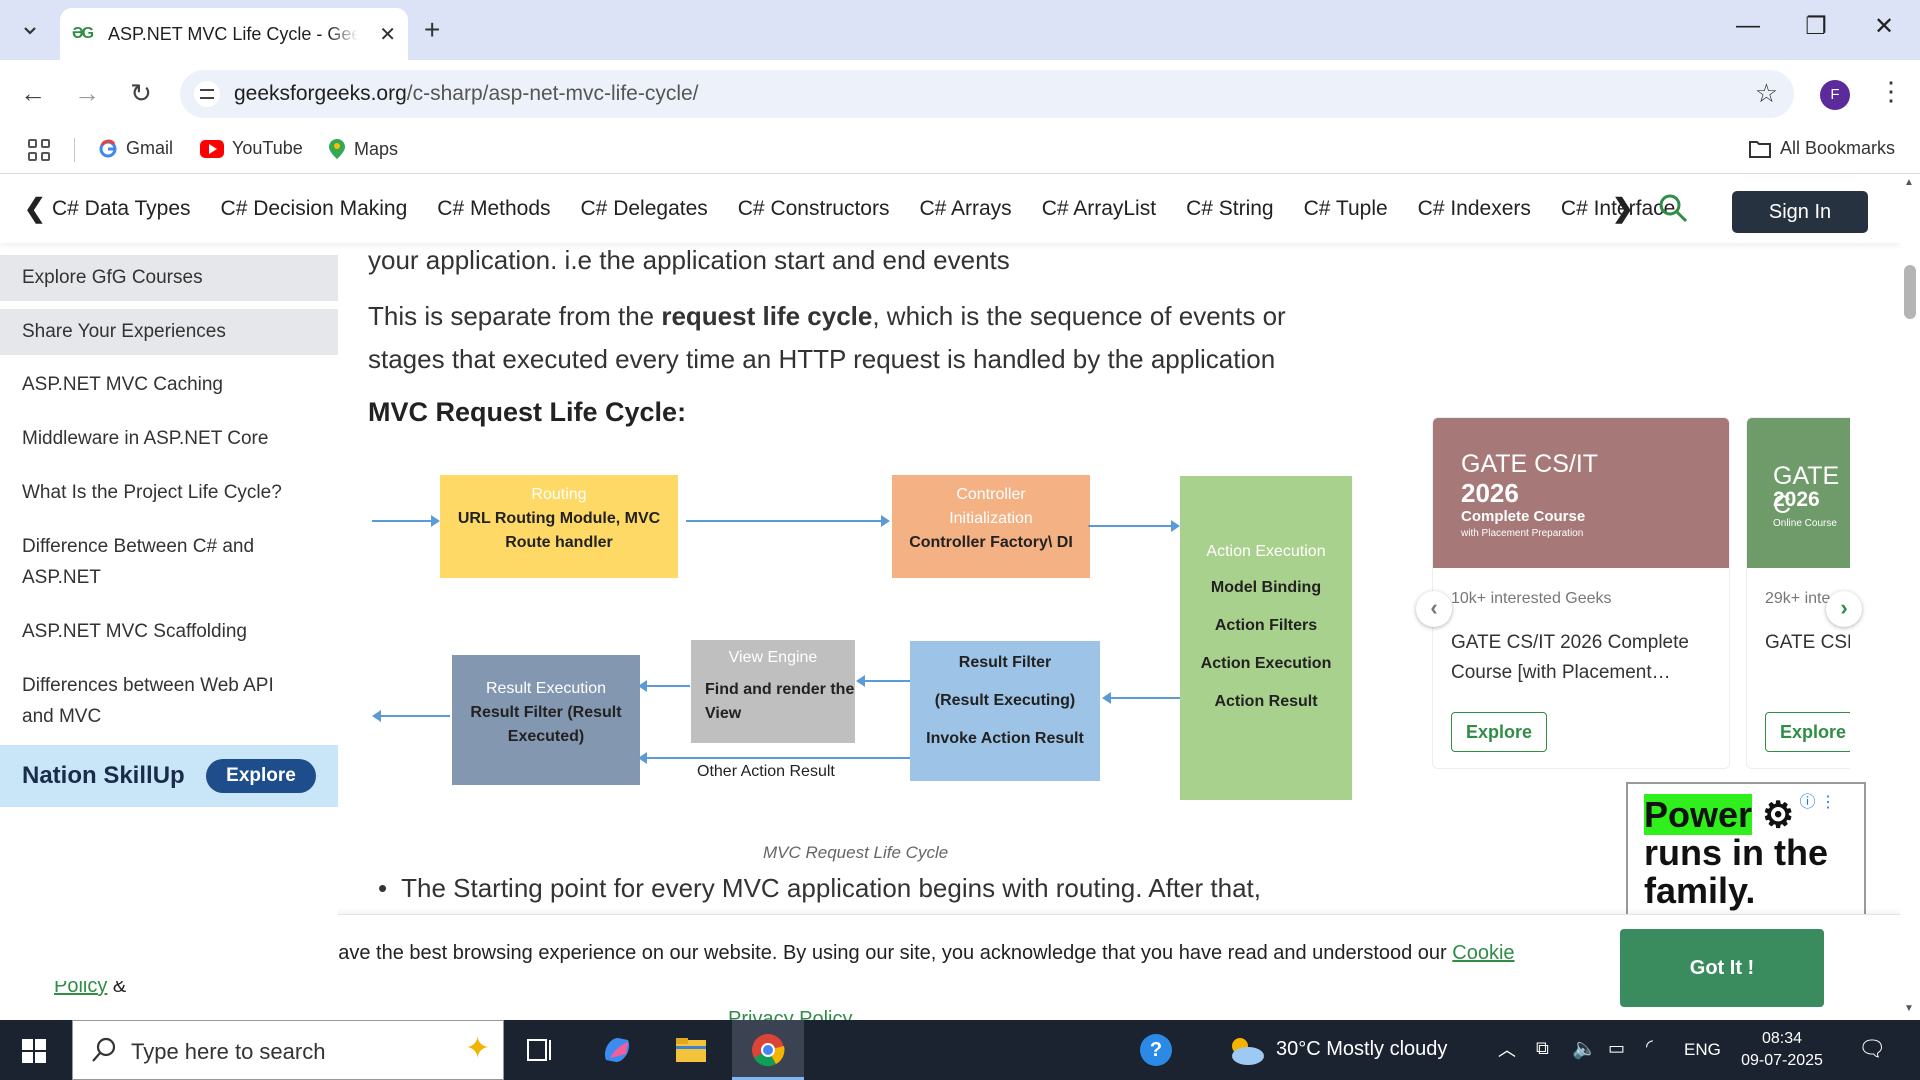  I want to click on topic-link: C# Methods, so click(493, 209).